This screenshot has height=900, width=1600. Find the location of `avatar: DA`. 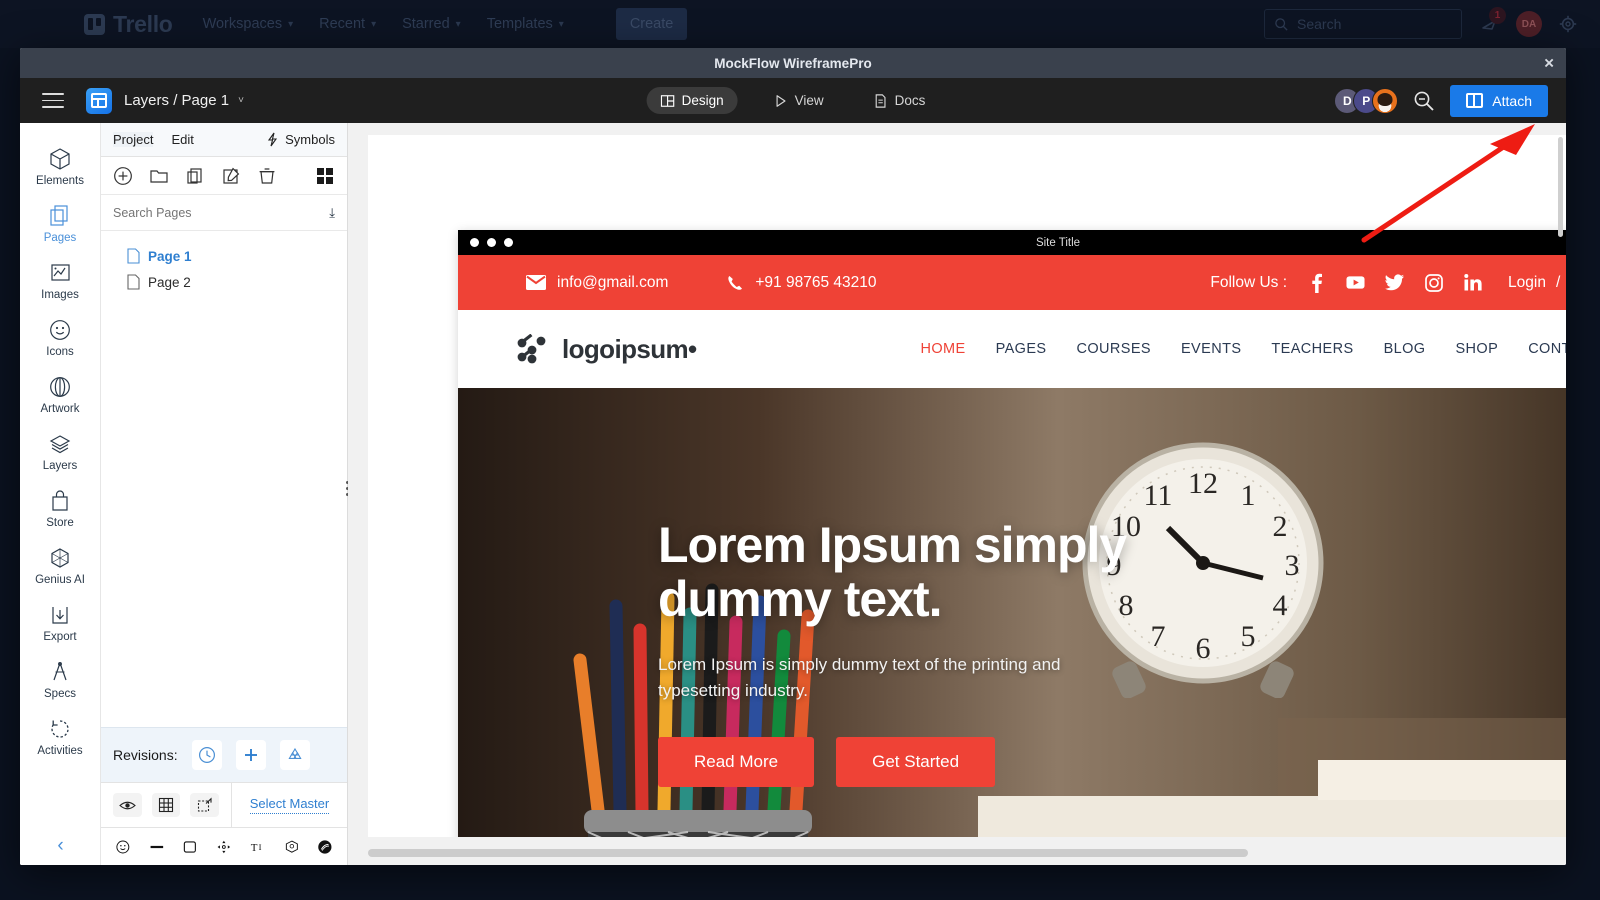

avatar: DA is located at coordinates (1529, 24).